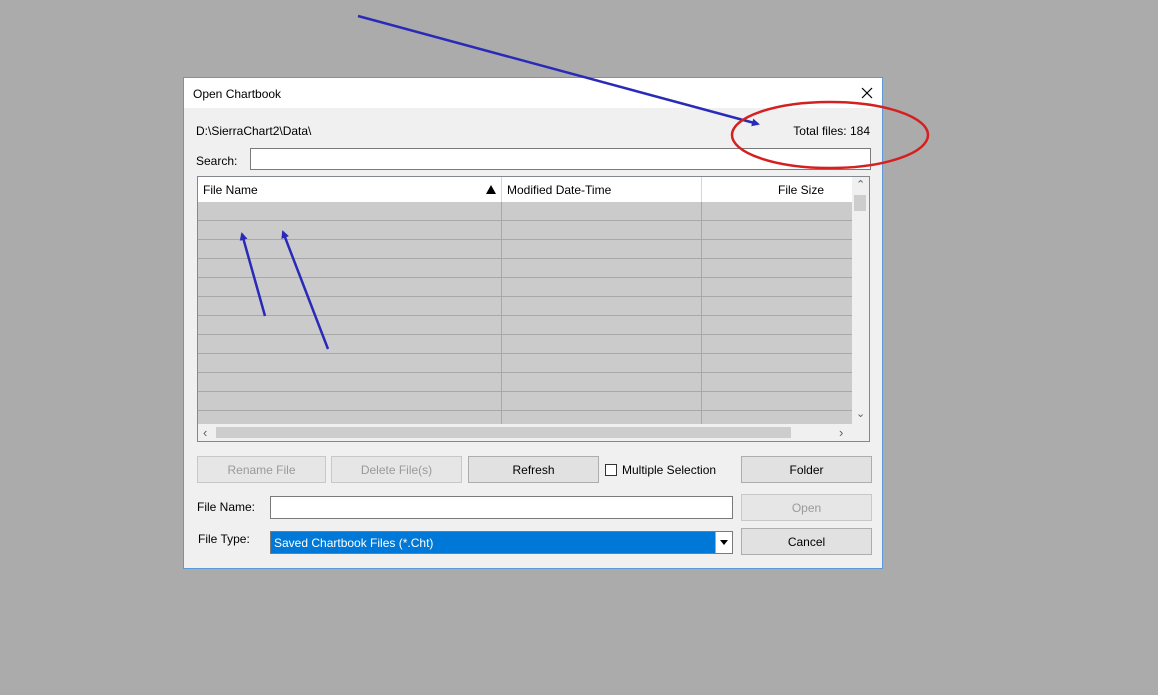 The width and height of the screenshot is (1158, 695). Describe the element at coordinates (205, 432) in the screenshot. I see `scroll-left-icon: ‹` at that location.